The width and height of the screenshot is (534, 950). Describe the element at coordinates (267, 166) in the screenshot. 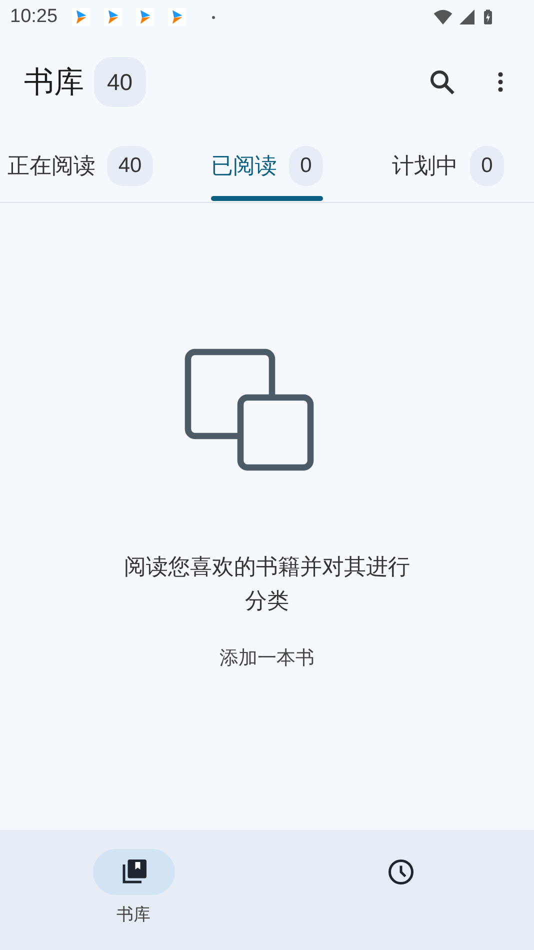

I see `tab: 已阅读 0` at that location.